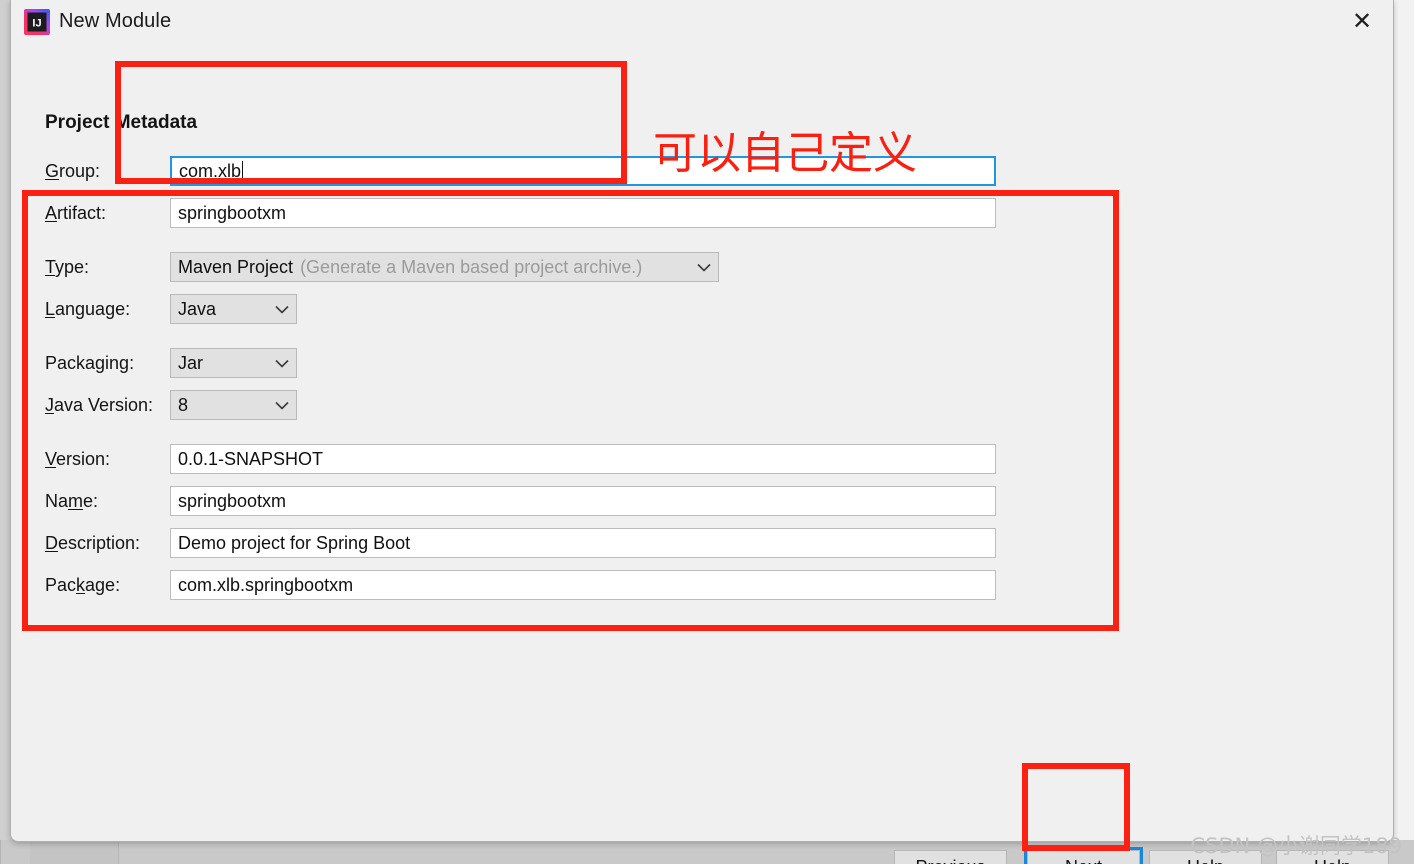  I want to click on language-select: Java, so click(233, 309).